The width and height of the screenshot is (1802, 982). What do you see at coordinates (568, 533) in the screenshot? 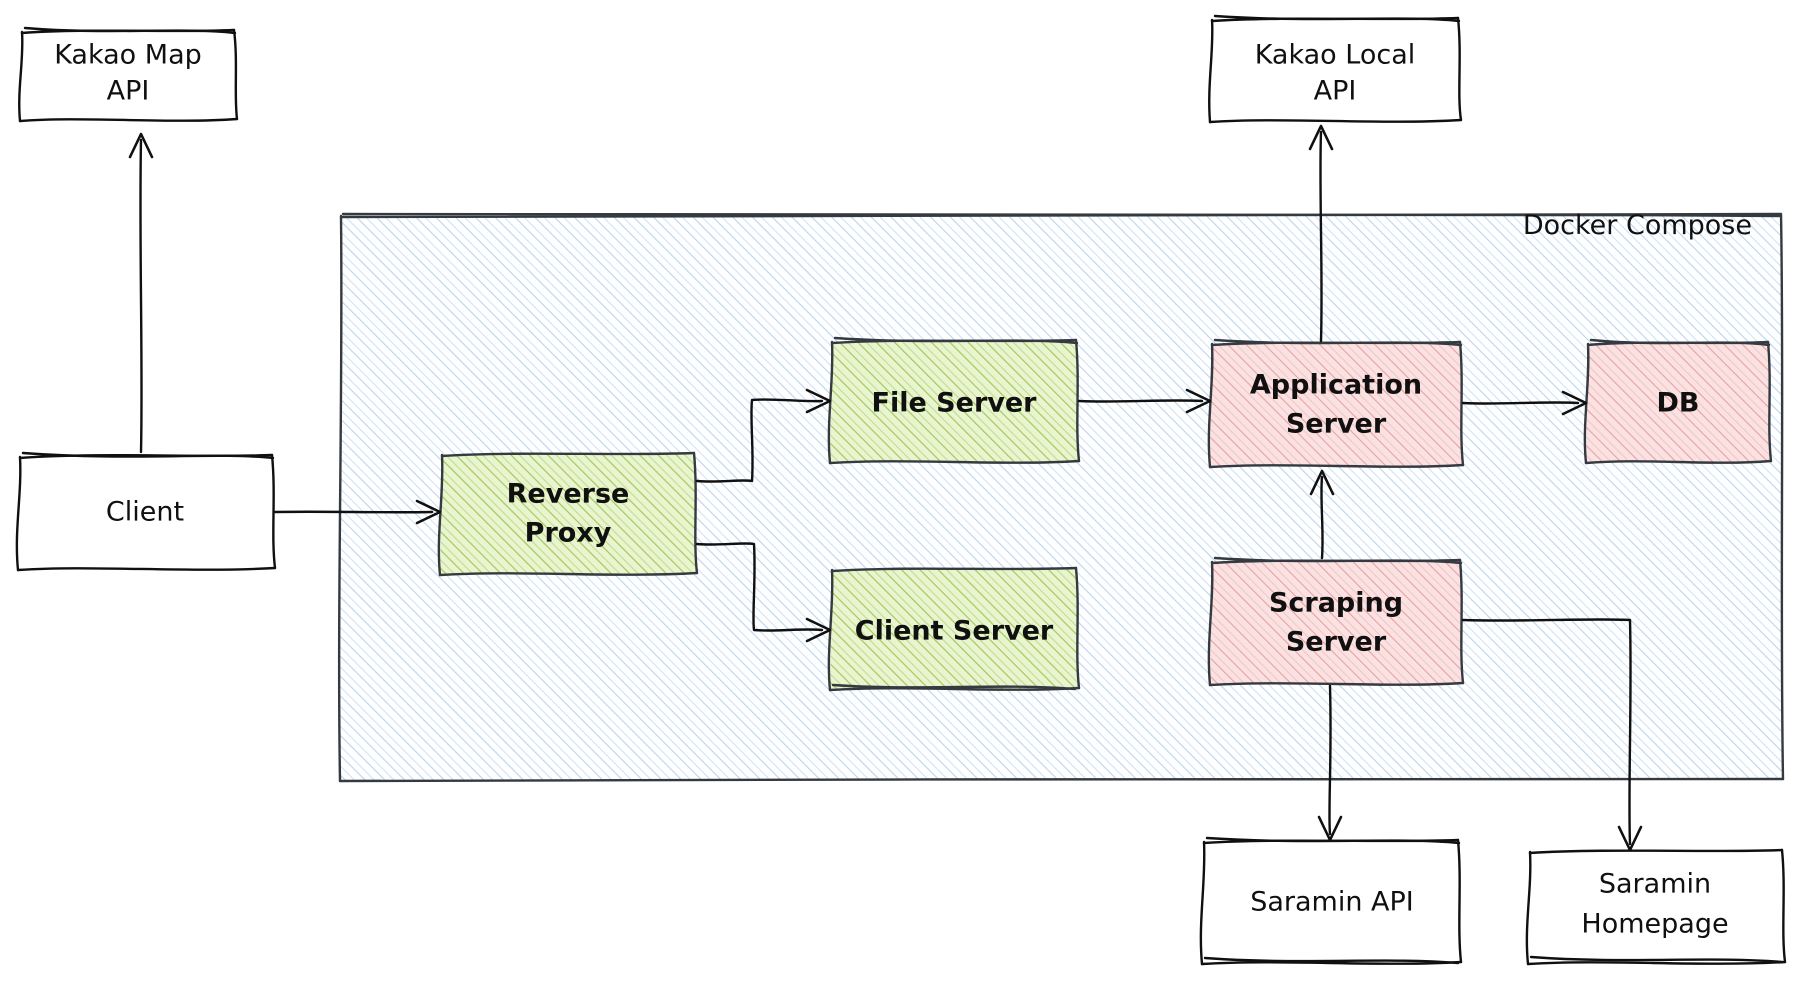
I see `node-label-line2: Proxy` at bounding box center [568, 533].